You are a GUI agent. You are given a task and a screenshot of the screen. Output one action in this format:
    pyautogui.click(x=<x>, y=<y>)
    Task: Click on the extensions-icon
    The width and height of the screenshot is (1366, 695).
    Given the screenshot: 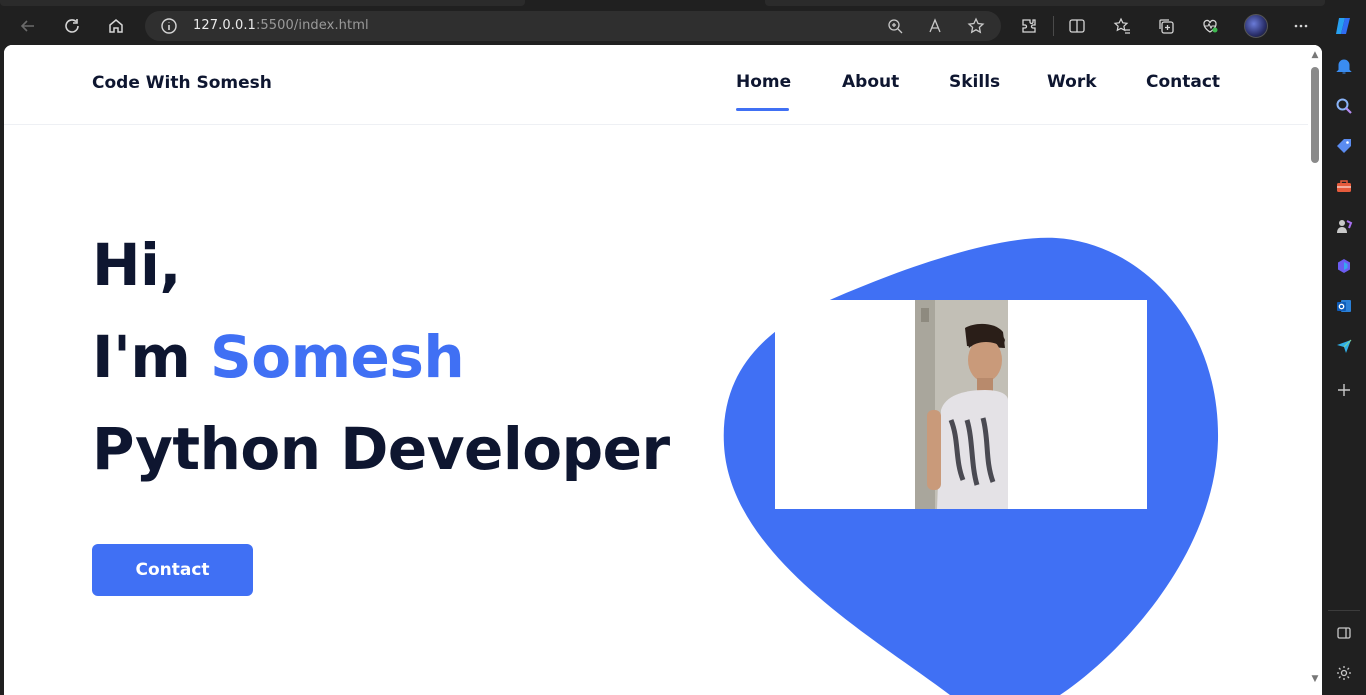 What is the action you would take?
    pyautogui.click(x=1029, y=26)
    